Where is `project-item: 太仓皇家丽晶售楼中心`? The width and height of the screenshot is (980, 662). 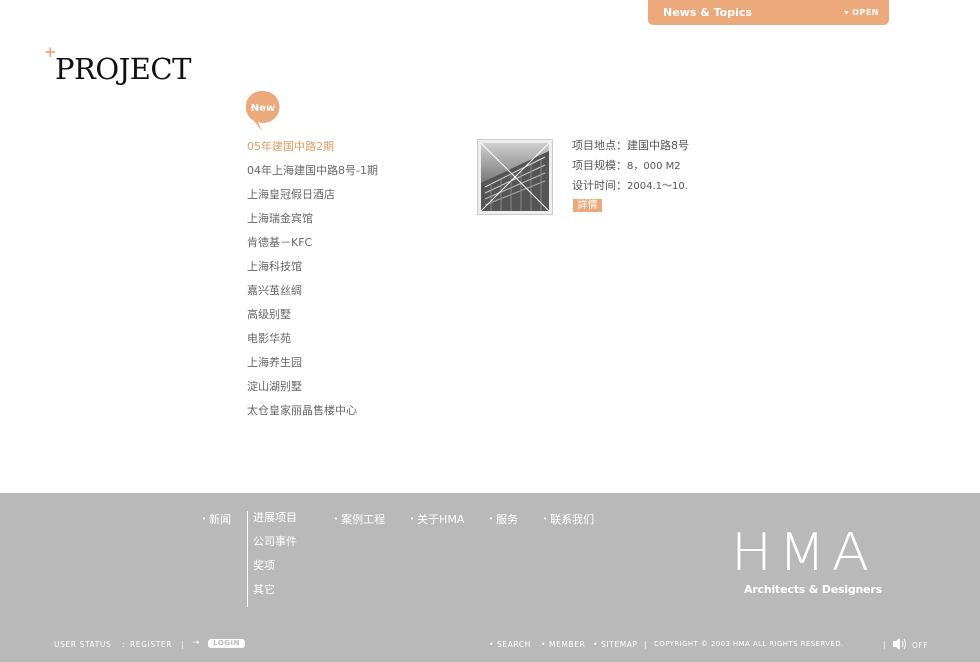
project-item: 太仓皇家丽晶售楼中心 is located at coordinates (357, 413).